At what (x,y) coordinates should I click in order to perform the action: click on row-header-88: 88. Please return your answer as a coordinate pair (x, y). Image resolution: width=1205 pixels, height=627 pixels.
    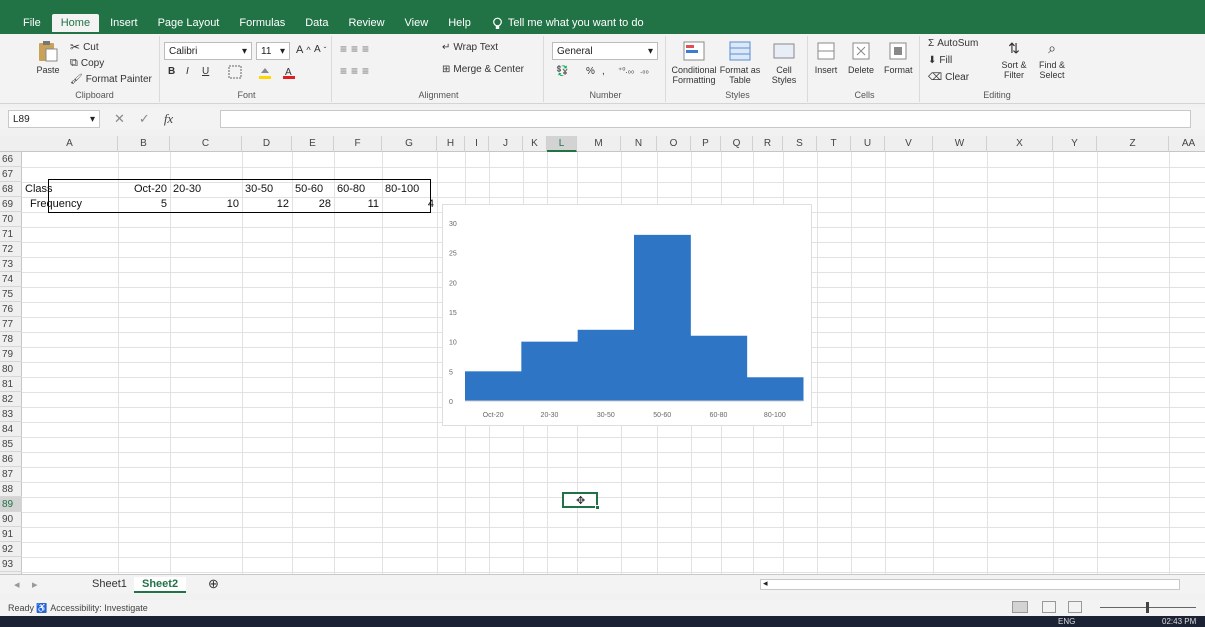
    Looking at the image, I should click on (11, 489).